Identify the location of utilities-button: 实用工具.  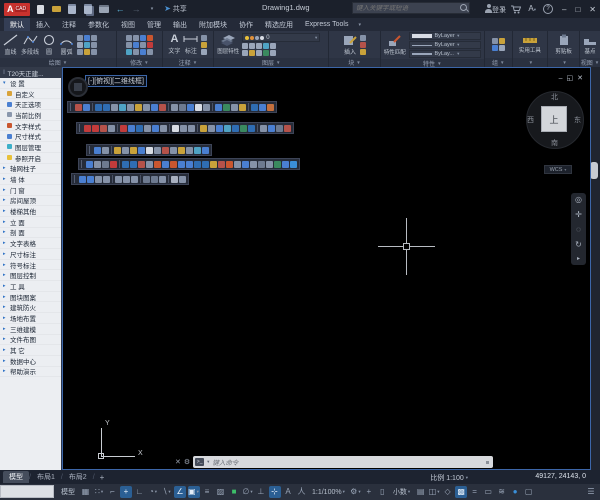
(530, 44).